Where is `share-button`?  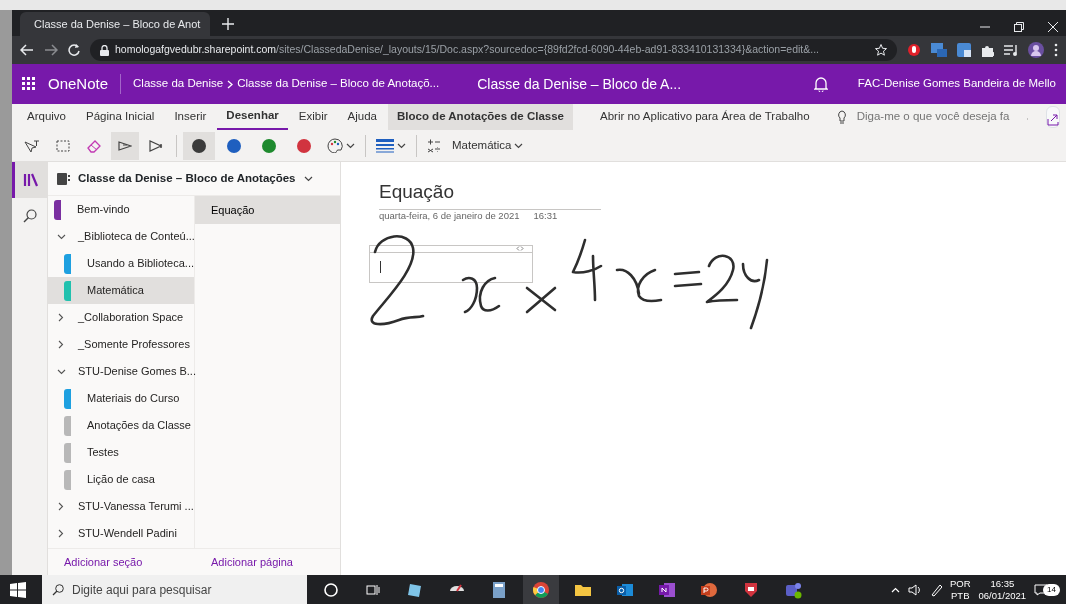 share-button is located at coordinates (1053, 117).